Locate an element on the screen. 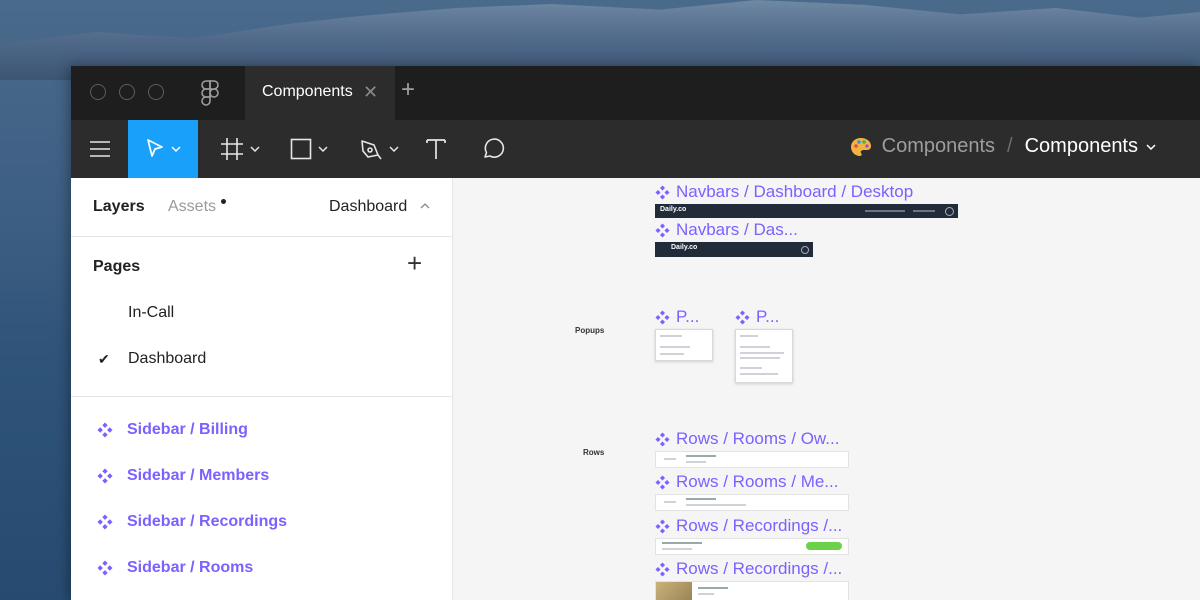 The height and width of the screenshot is (600, 1200). new-tab-button: + is located at coordinates (408, 90).